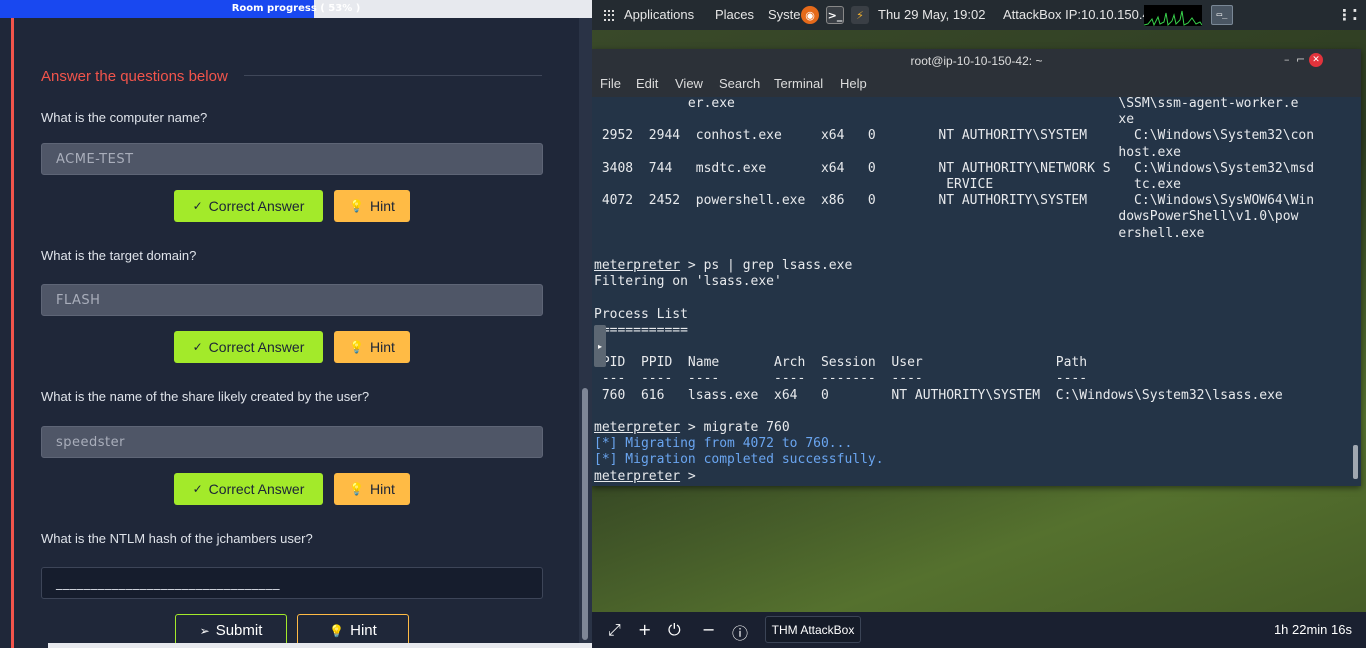 Image resolution: width=1366 pixels, height=648 pixels. What do you see at coordinates (853, 83) in the screenshot?
I see `menu-help: Help` at bounding box center [853, 83].